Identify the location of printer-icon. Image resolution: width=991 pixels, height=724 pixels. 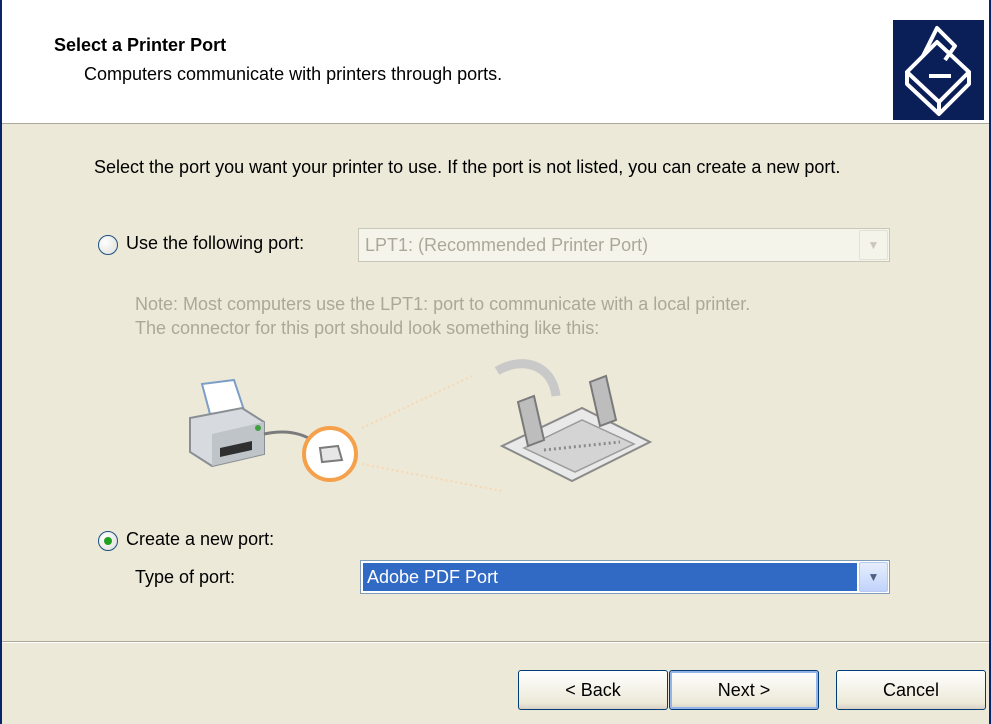
(227, 423).